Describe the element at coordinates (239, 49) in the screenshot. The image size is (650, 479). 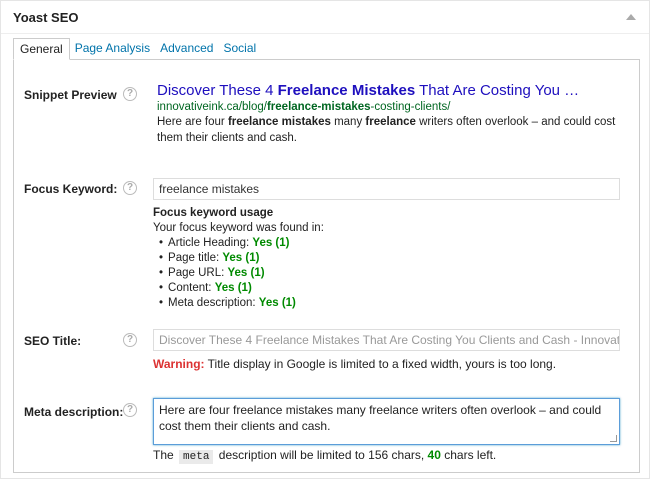
I see `tab-social: Social` at that location.